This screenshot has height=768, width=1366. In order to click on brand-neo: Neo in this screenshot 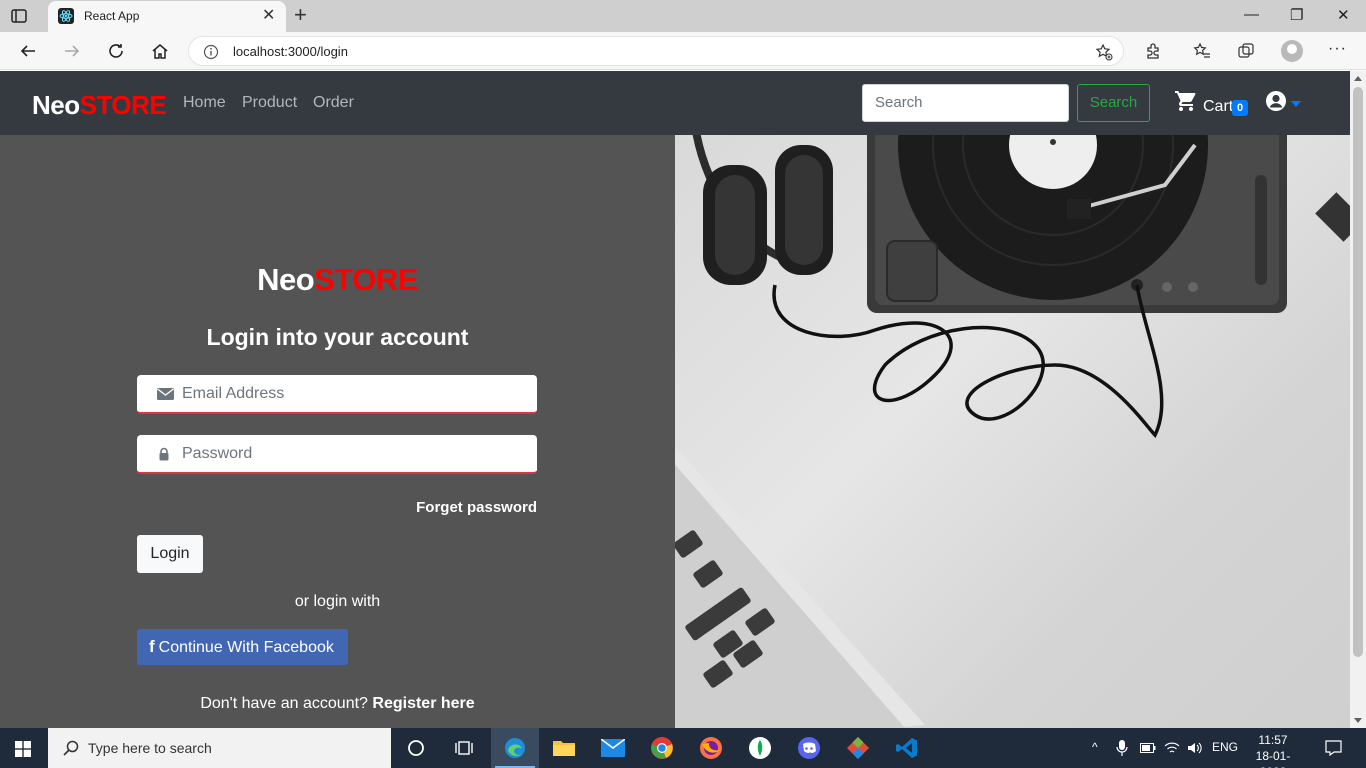, I will do `click(56, 105)`.